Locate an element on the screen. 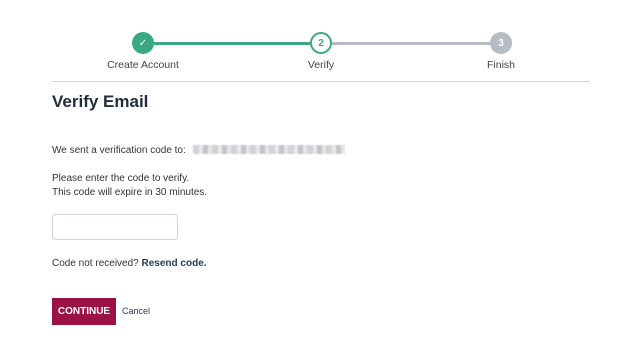 The image size is (624, 348). code-not-received-row: Code not received? Resend code. is located at coordinates (129, 264).